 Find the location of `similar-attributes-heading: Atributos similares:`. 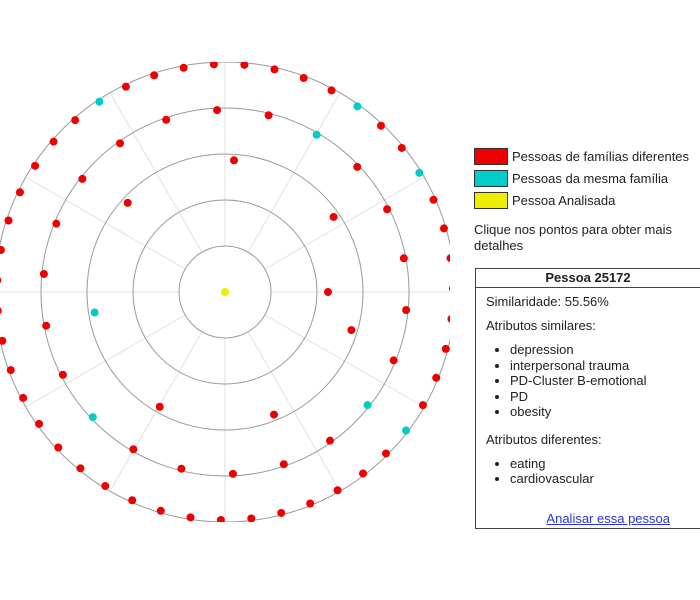

similar-attributes-heading: Atributos similares: is located at coordinates (541, 325).